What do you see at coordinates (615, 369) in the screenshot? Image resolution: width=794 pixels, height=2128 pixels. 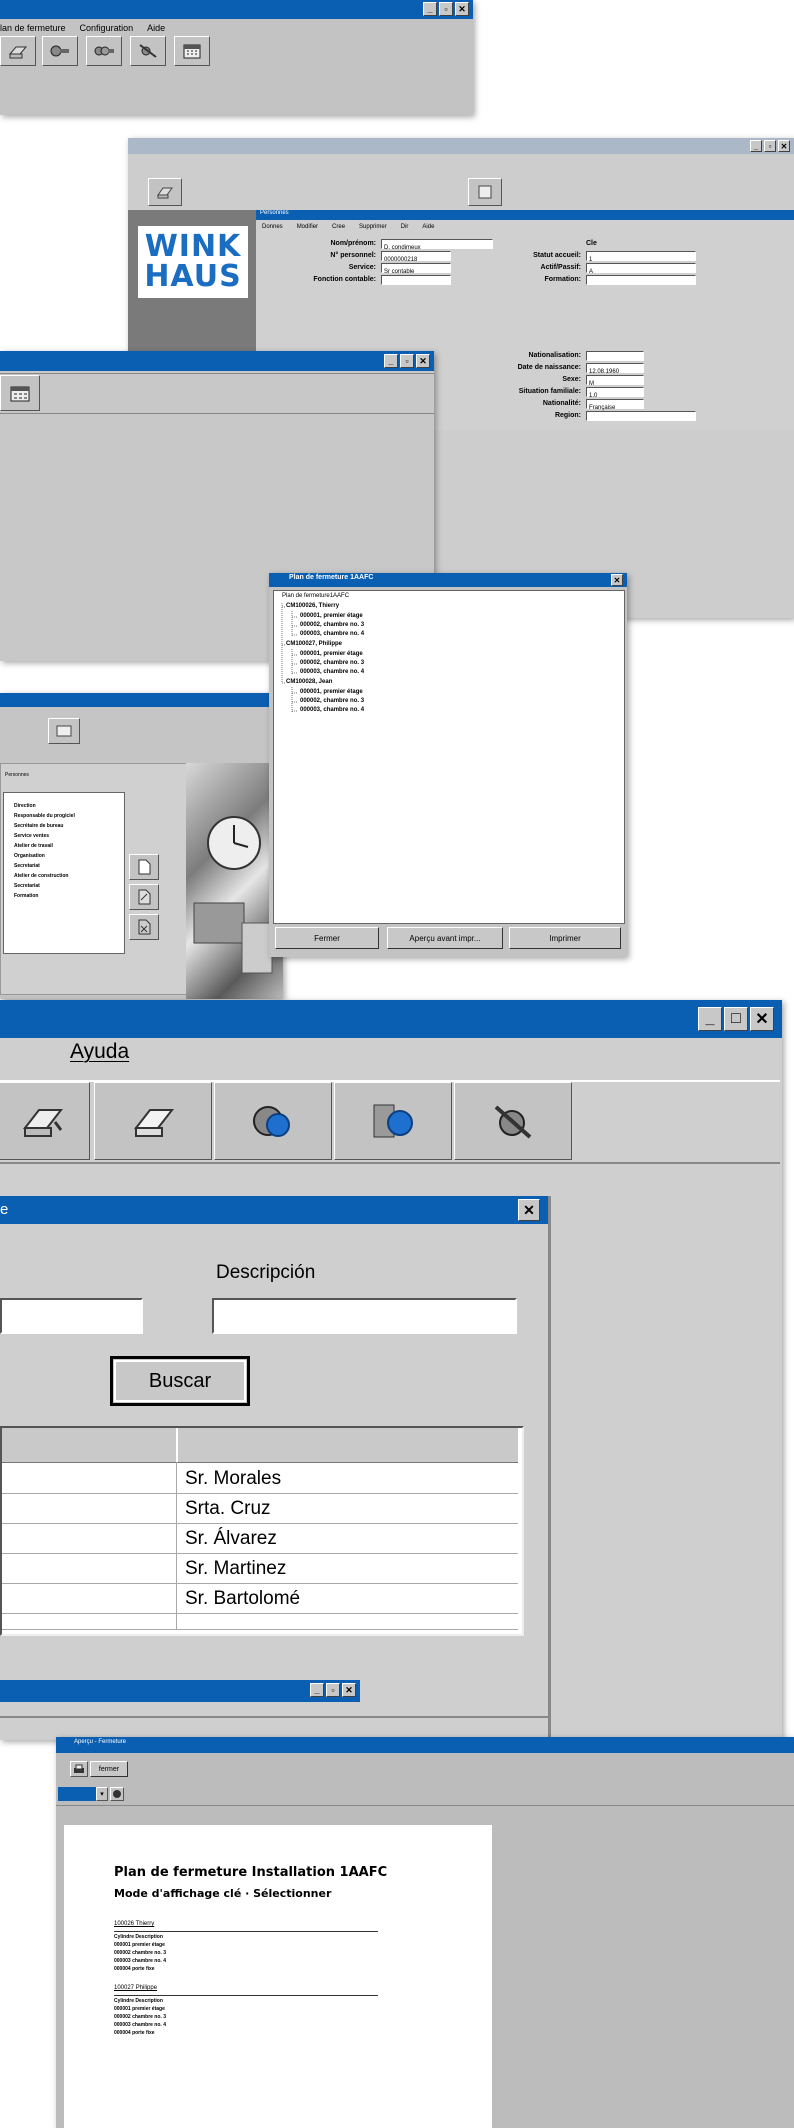 I see `birthdate-field: 12.08.1960` at bounding box center [615, 369].